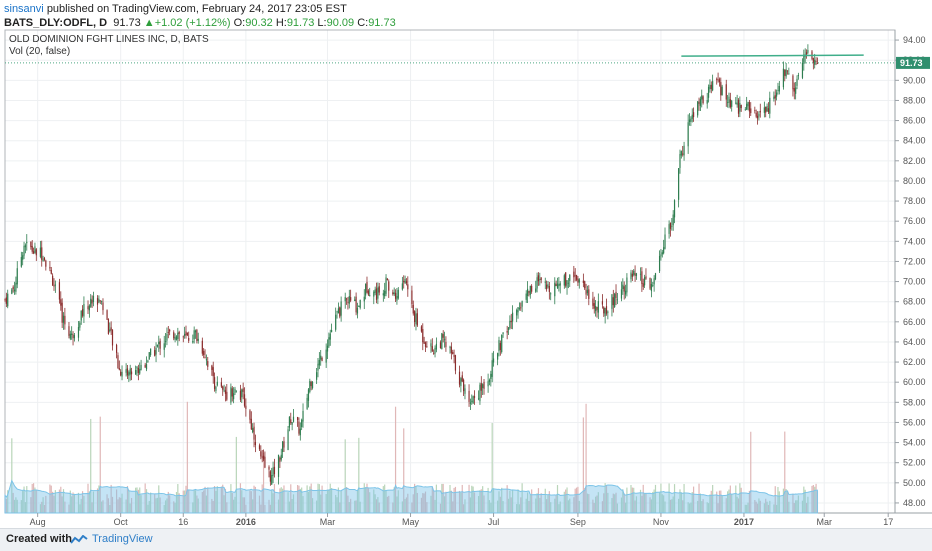  I want to click on trendline, so click(772, 55).